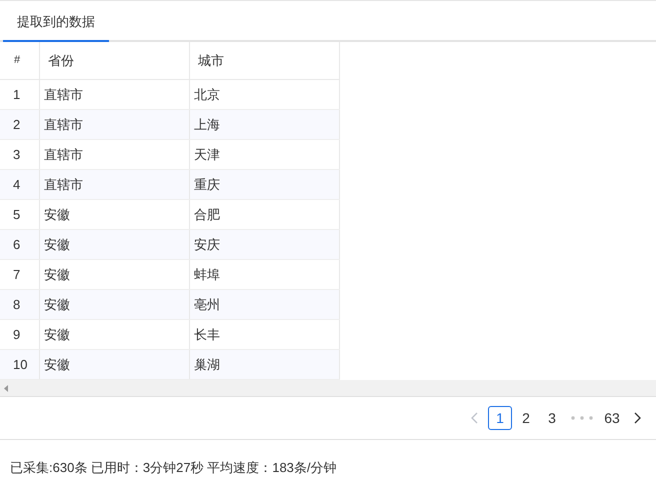 The image size is (656, 482). What do you see at coordinates (500, 418) in the screenshot?
I see `page-button: 1` at bounding box center [500, 418].